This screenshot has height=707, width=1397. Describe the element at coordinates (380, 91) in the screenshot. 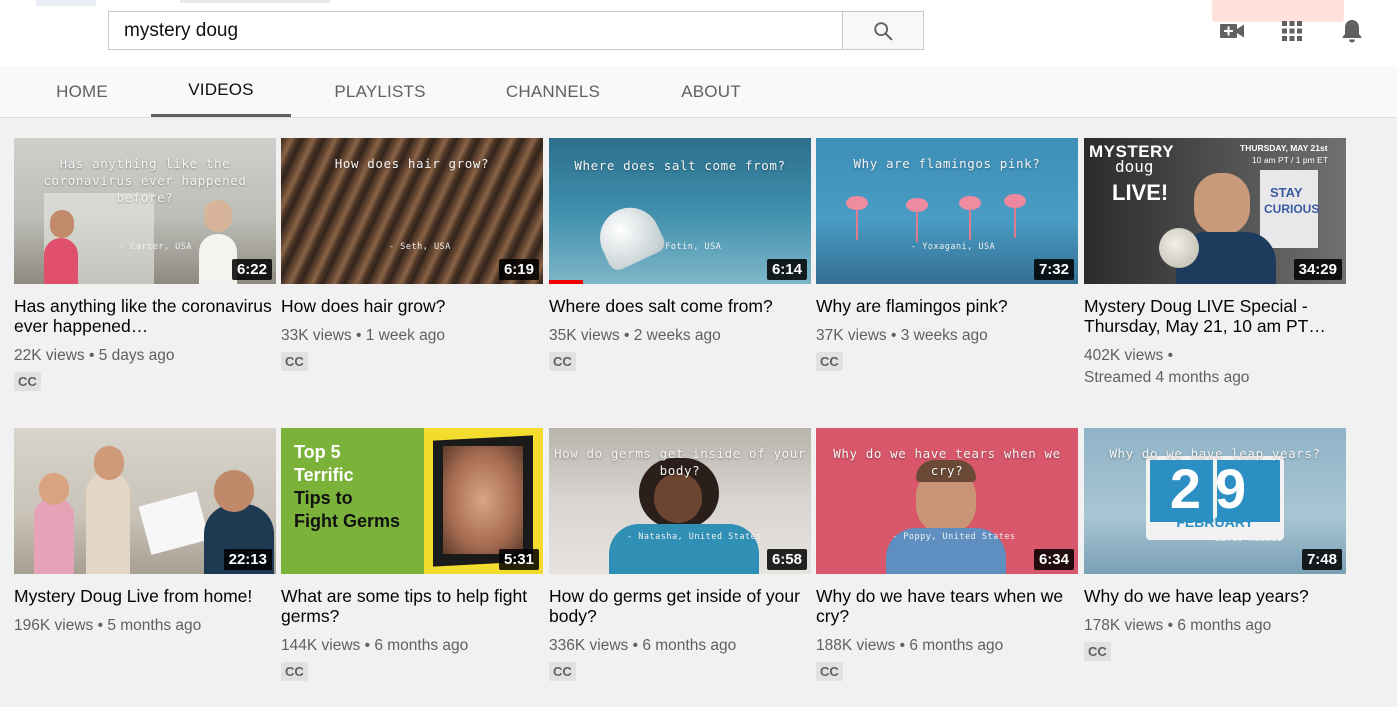

I see `tab-playlists: PLAYLISTS` at that location.